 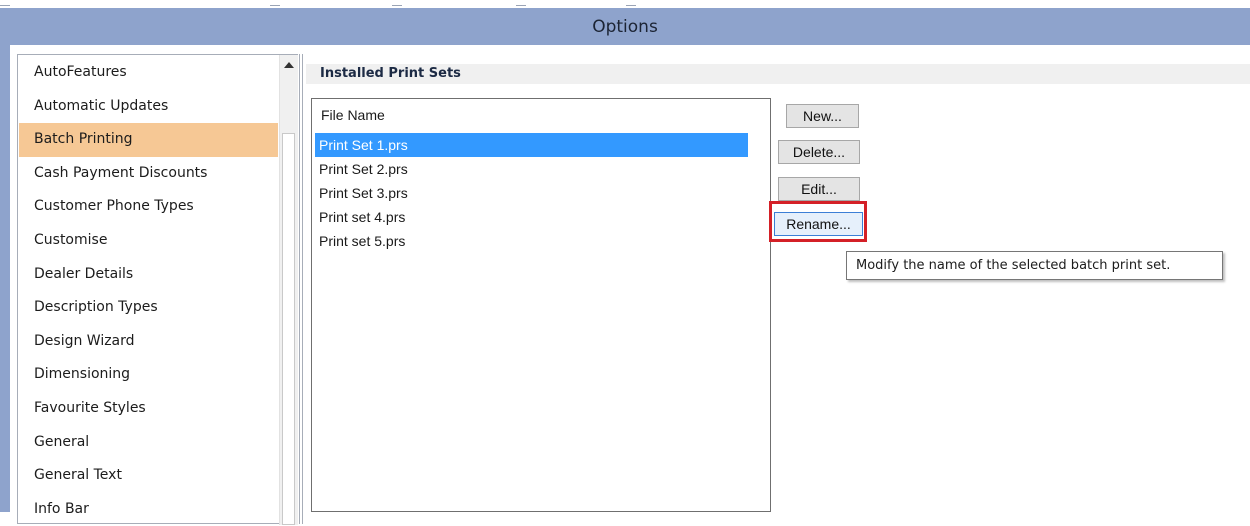 What do you see at coordinates (148, 174) in the screenshot?
I see `category-item-cash-payment-discounts: Cash Payment Discounts` at bounding box center [148, 174].